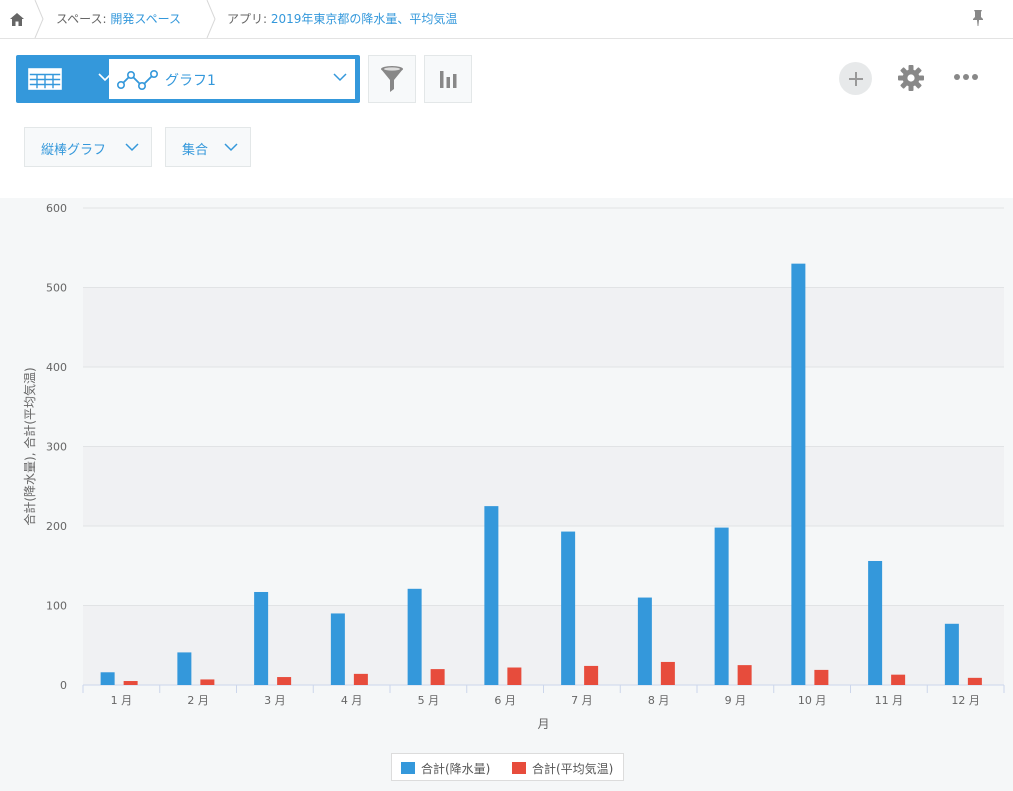 Image resolution: width=1013 pixels, height=791 pixels. Describe the element at coordinates (275, 700) in the screenshot. I see `x-tick-label: 3 月` at that location.